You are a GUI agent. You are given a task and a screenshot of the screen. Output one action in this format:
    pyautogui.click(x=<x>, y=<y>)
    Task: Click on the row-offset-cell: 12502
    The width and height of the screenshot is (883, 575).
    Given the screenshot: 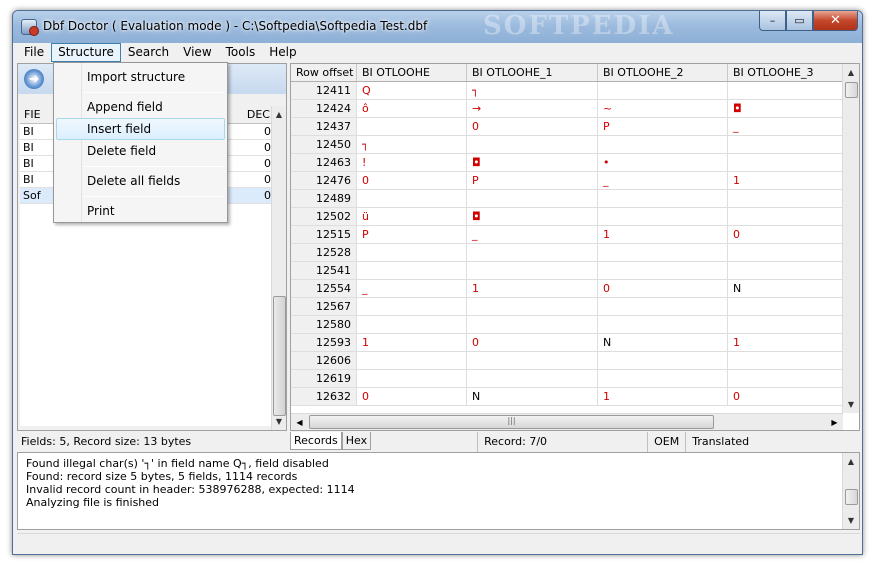 What is the action you would take?
    pyautogui.click(x=324, y=216)
    